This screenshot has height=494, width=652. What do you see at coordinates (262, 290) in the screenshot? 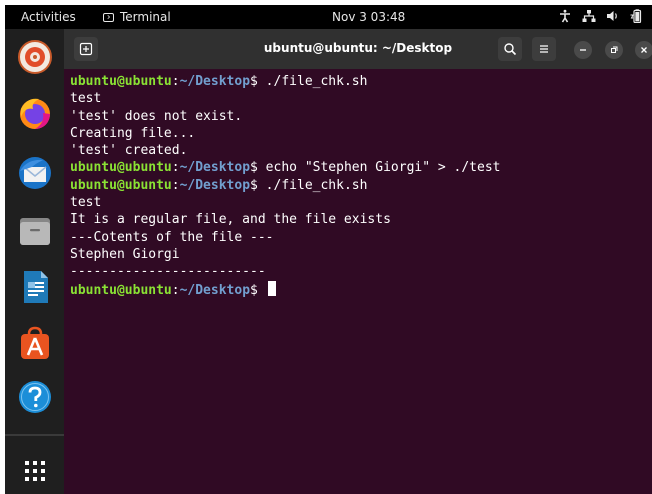
I see `command-text` at bounding box center [262, 290].